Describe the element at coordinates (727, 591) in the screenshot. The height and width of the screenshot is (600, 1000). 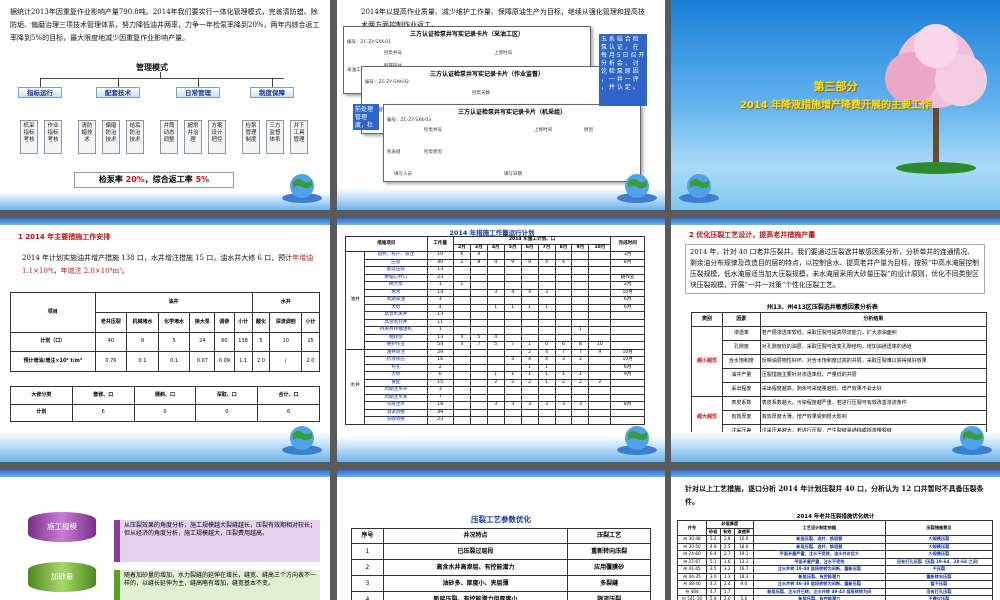
I see `cell-b: 1.7` at that location.